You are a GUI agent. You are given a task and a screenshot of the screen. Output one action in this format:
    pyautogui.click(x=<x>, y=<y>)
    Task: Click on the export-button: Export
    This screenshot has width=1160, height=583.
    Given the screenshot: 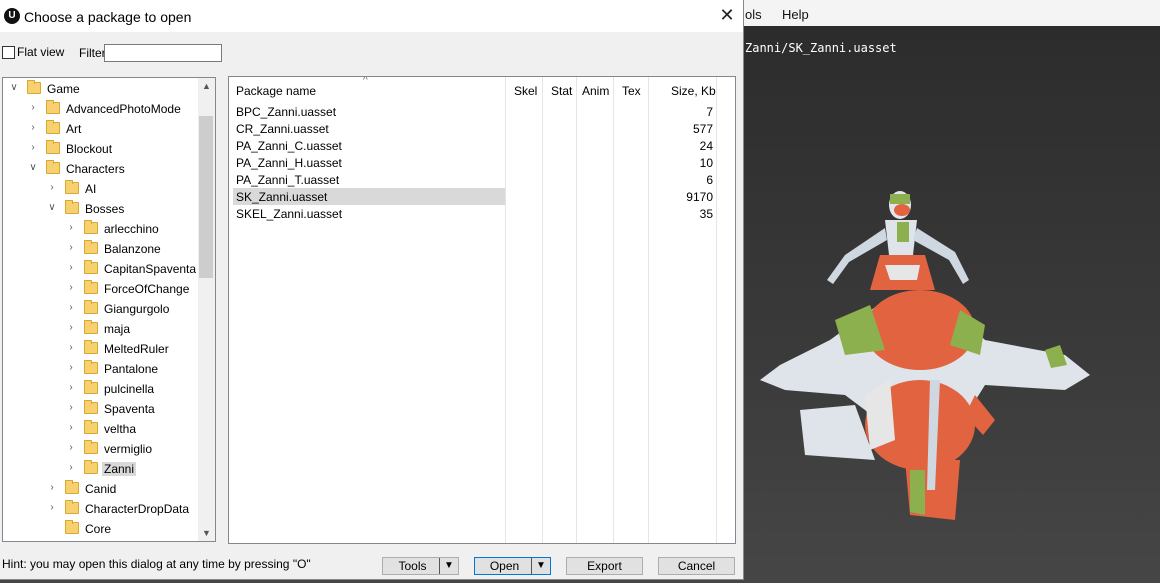 What is the action you would take?
    pyautogui.click(x=604, y=566)
    